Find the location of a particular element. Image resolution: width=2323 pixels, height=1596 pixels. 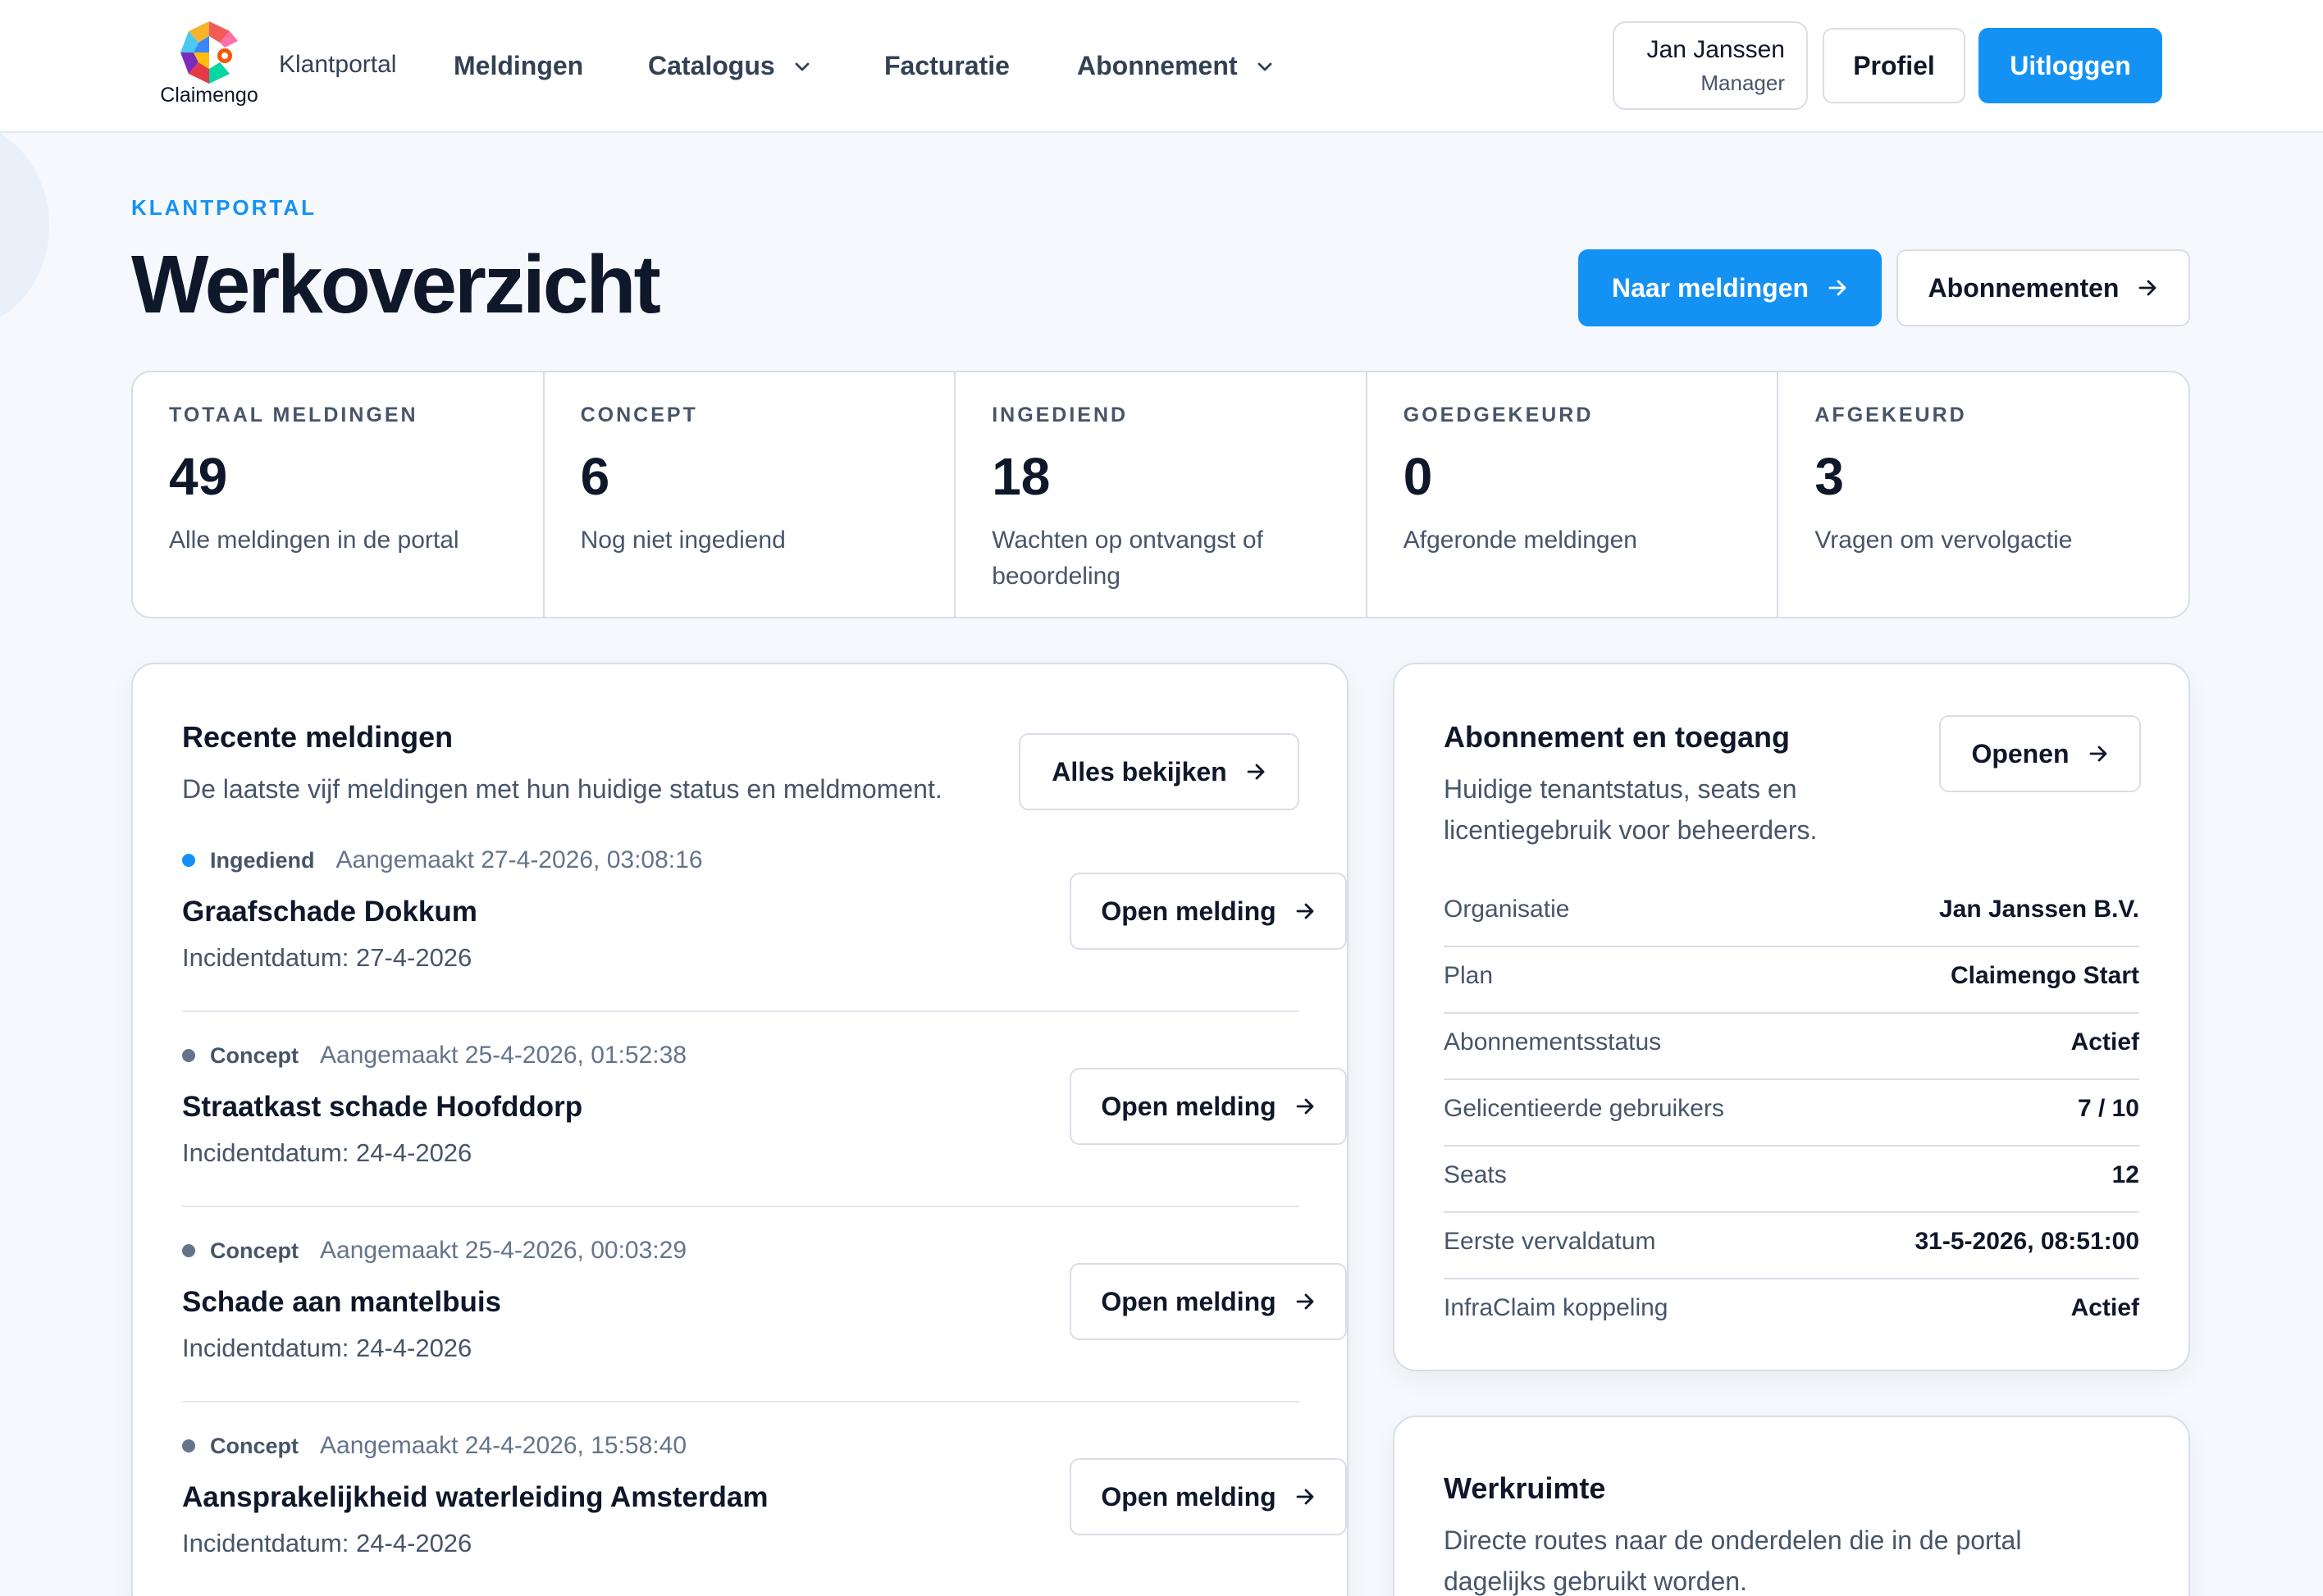

row-value: 31-5-2026, 08:51:00 is located at coordinates (2027, 1241).